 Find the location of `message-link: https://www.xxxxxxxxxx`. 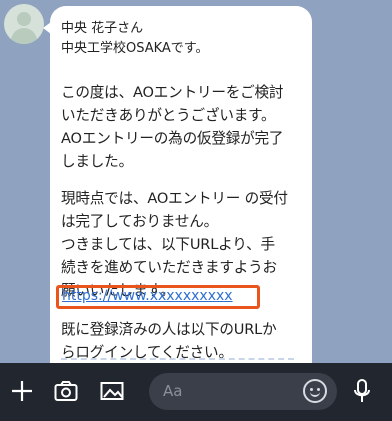

message-link: https://www.xxxxxxxxxx is located at coordinates (147, 296).